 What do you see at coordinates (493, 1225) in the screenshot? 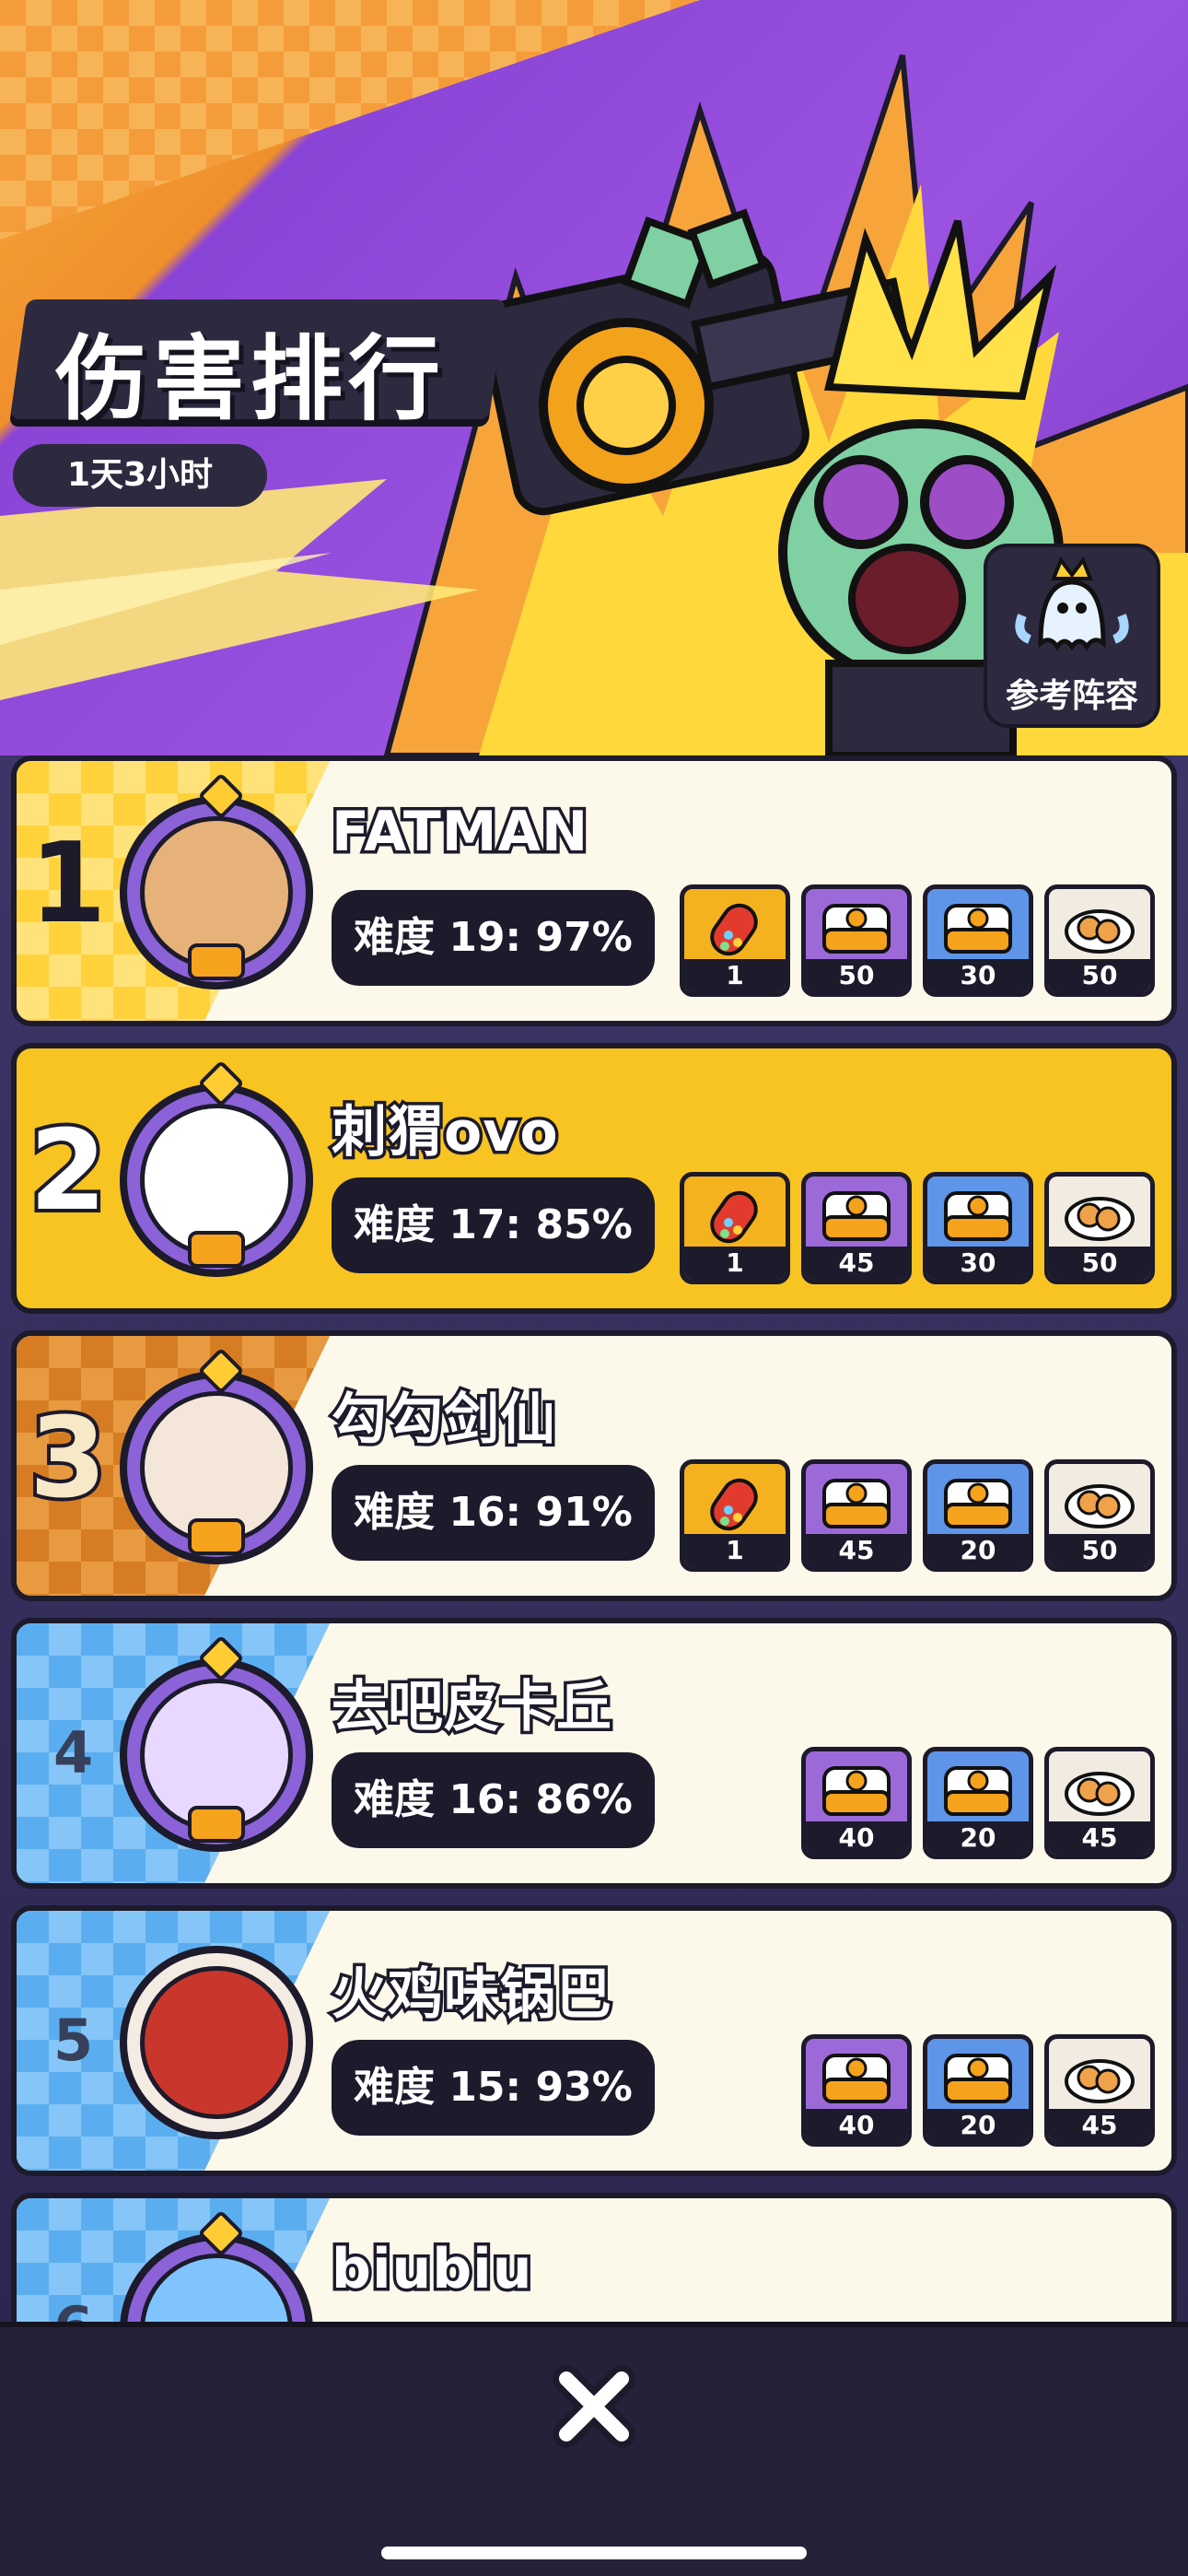
I see `difficulty-badge: 难度 17: 85%` at bounding box center [493, 1225].